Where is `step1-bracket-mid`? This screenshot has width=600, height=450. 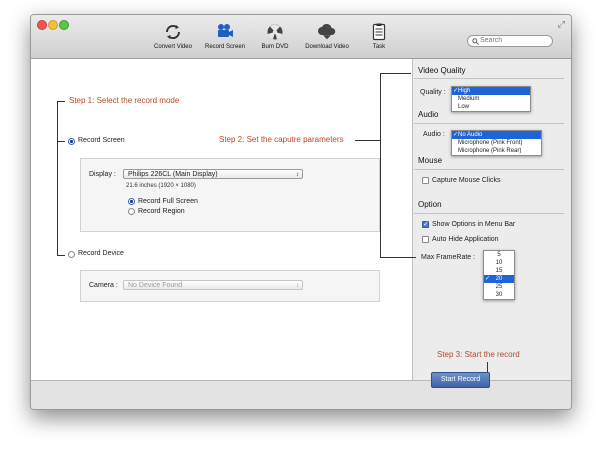
step1-bracket-mid is located at coordinates (61, 141).